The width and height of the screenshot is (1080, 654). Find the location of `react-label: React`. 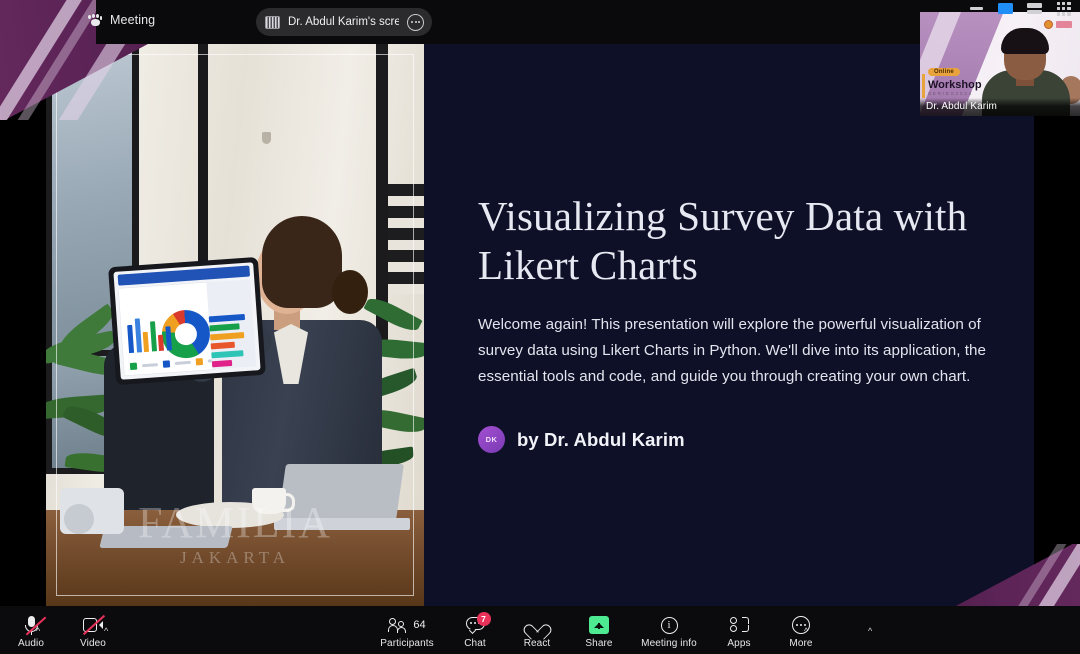

react-label: React is located at coordinates (537, 643).